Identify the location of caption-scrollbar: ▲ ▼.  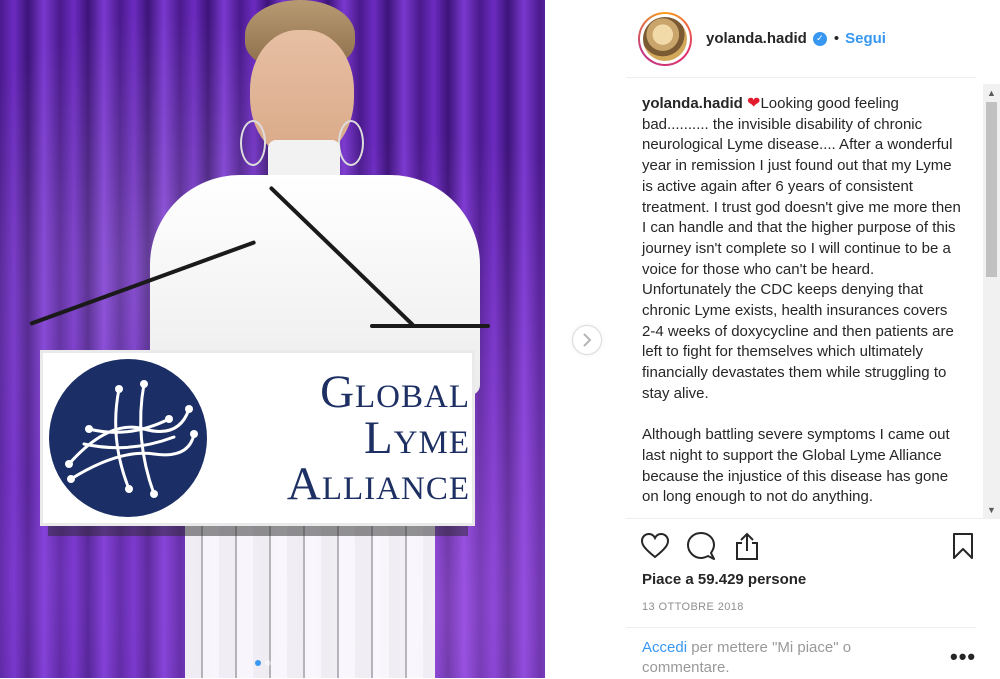
(991, 301).